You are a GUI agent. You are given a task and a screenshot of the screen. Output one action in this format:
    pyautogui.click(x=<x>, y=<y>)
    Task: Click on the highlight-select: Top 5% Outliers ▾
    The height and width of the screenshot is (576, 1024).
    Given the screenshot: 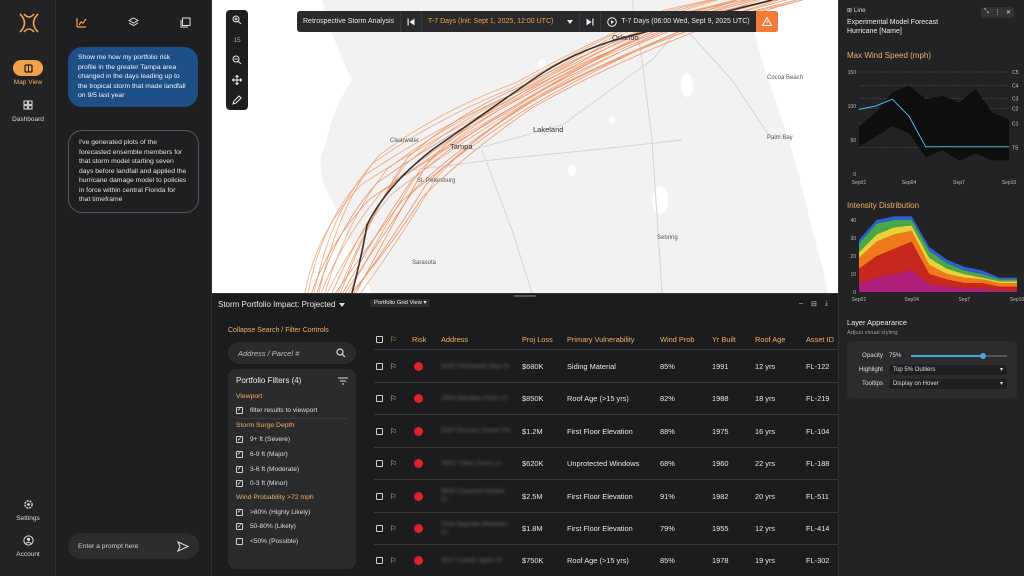 What is the action you would take?
    pyautogui.click(x=948, y=369)
    